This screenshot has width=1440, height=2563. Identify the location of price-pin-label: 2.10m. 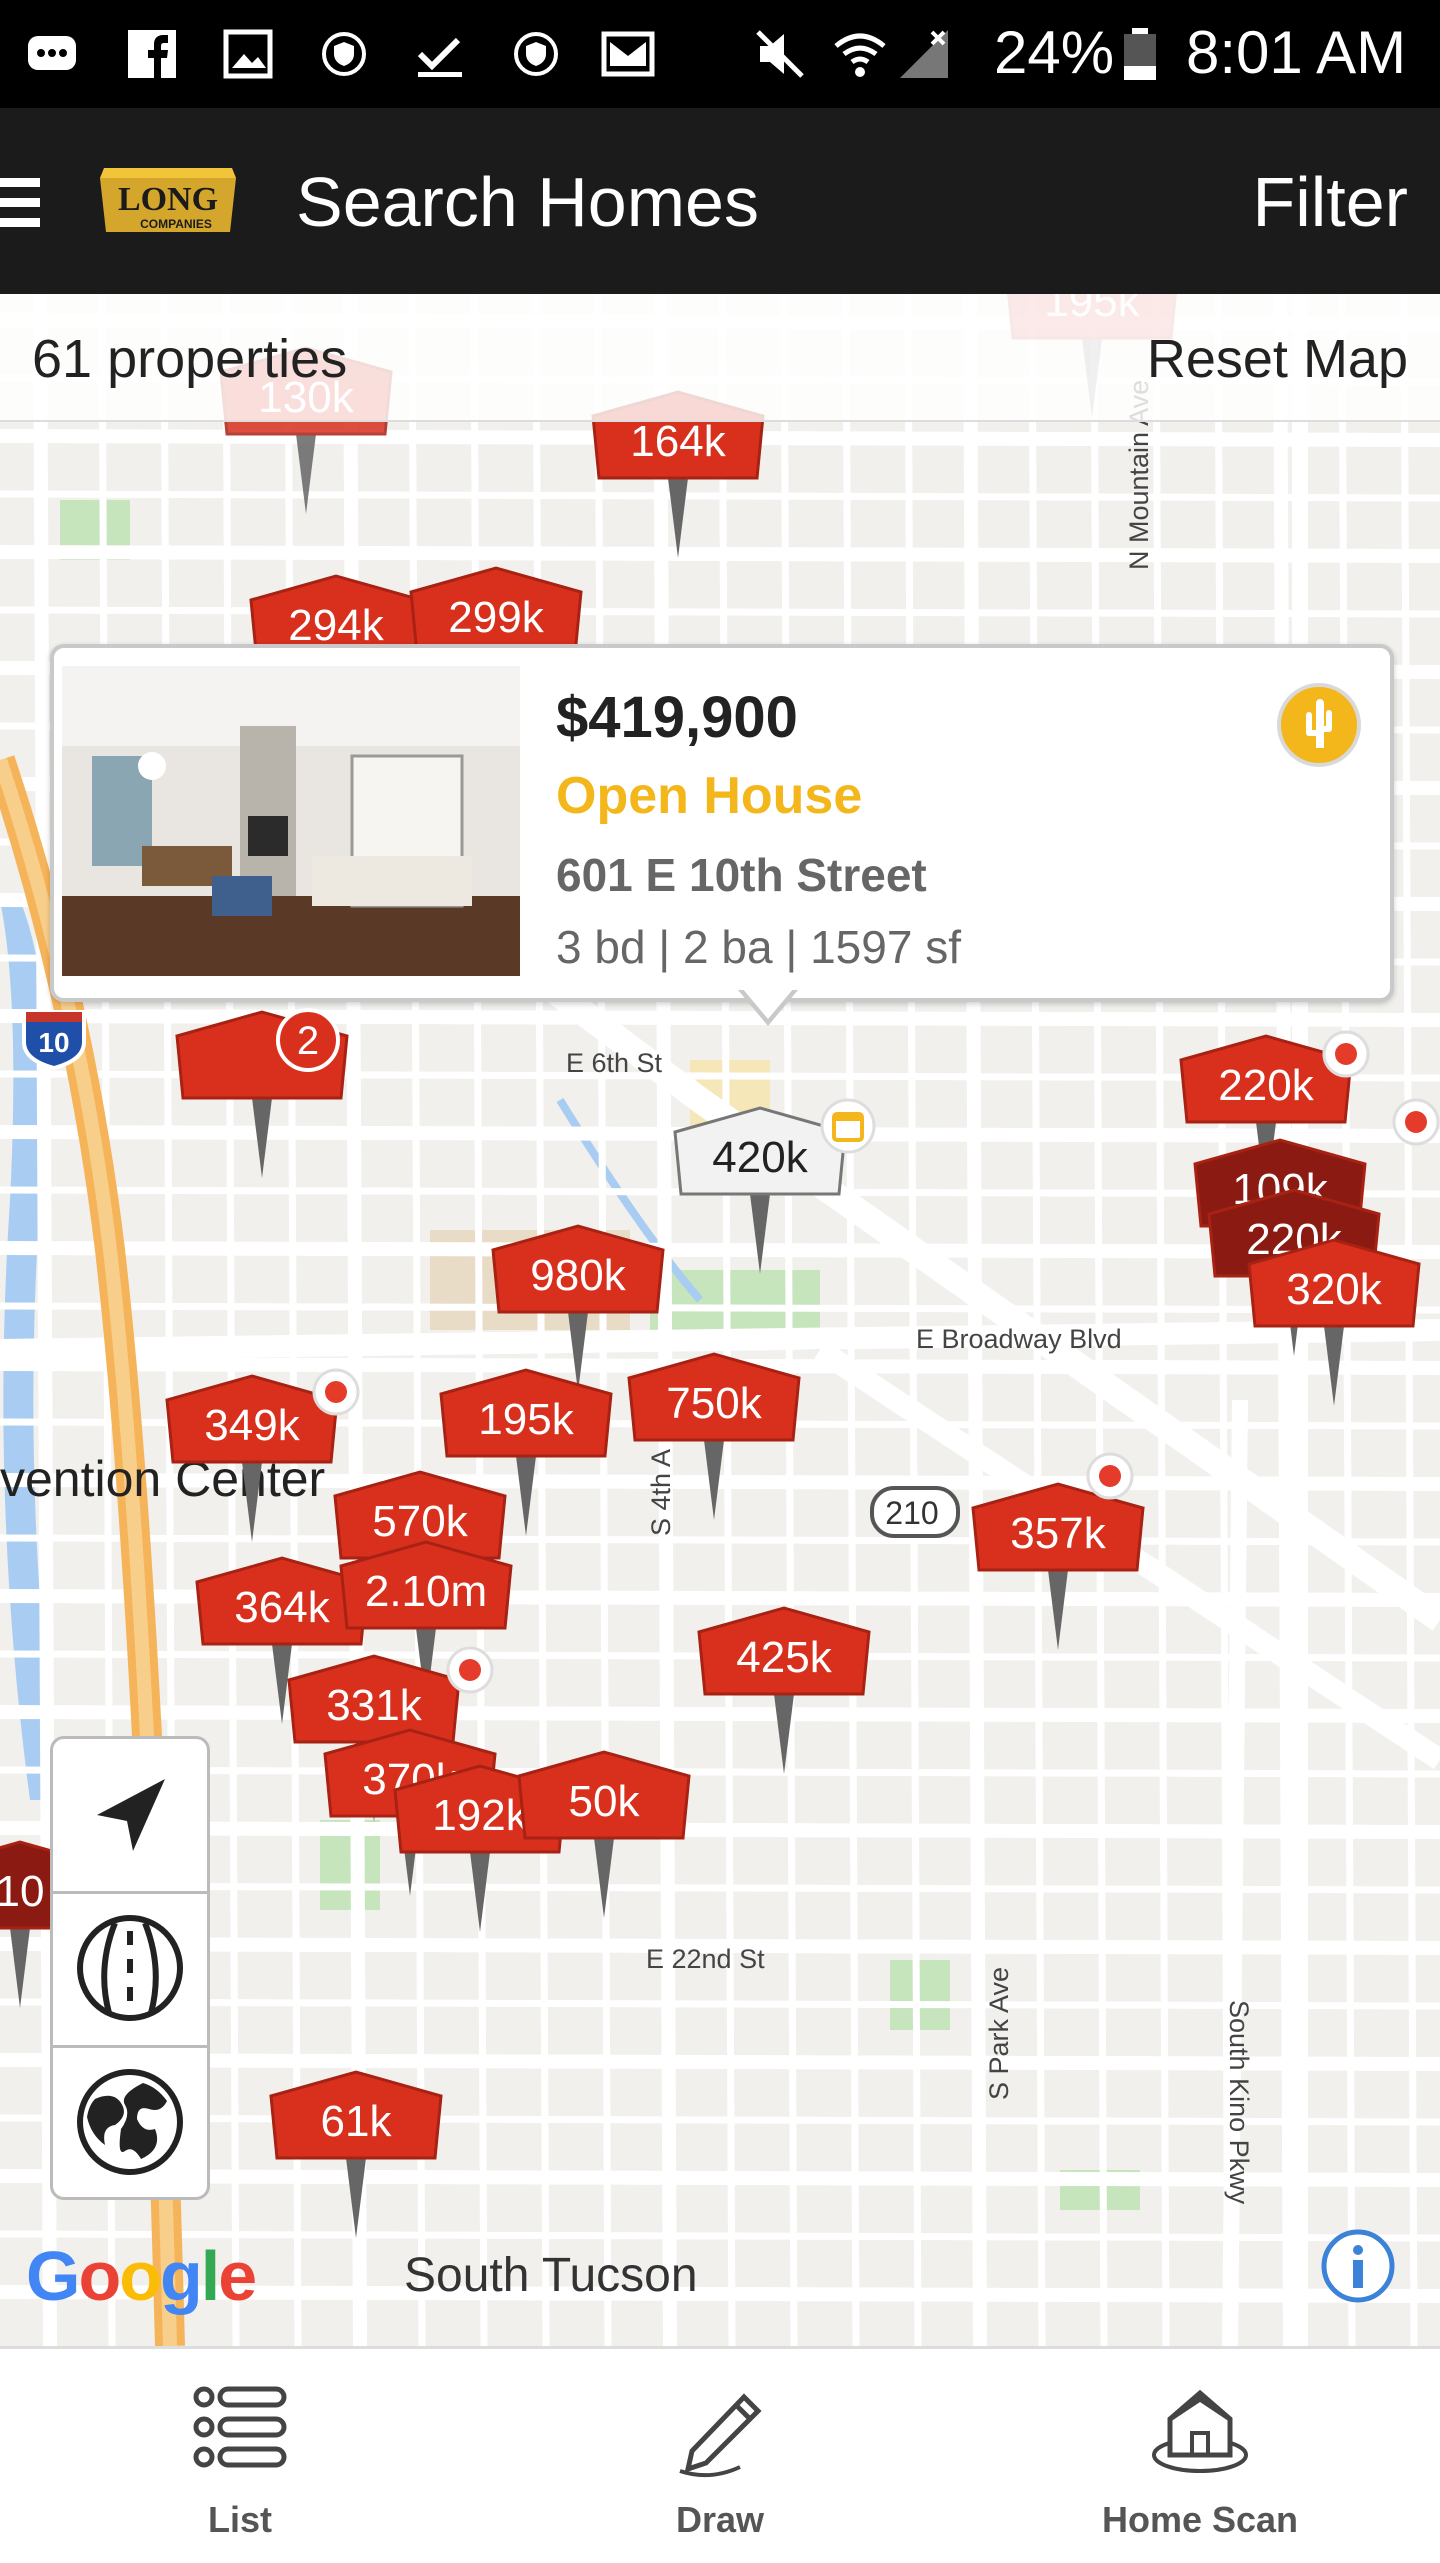
(426, 1591).